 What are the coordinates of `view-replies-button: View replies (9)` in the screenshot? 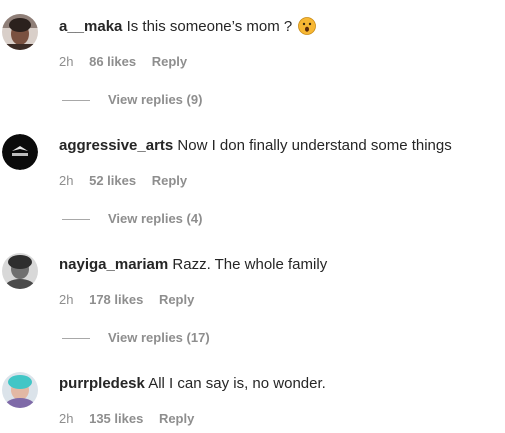 It's located at (132, 100).